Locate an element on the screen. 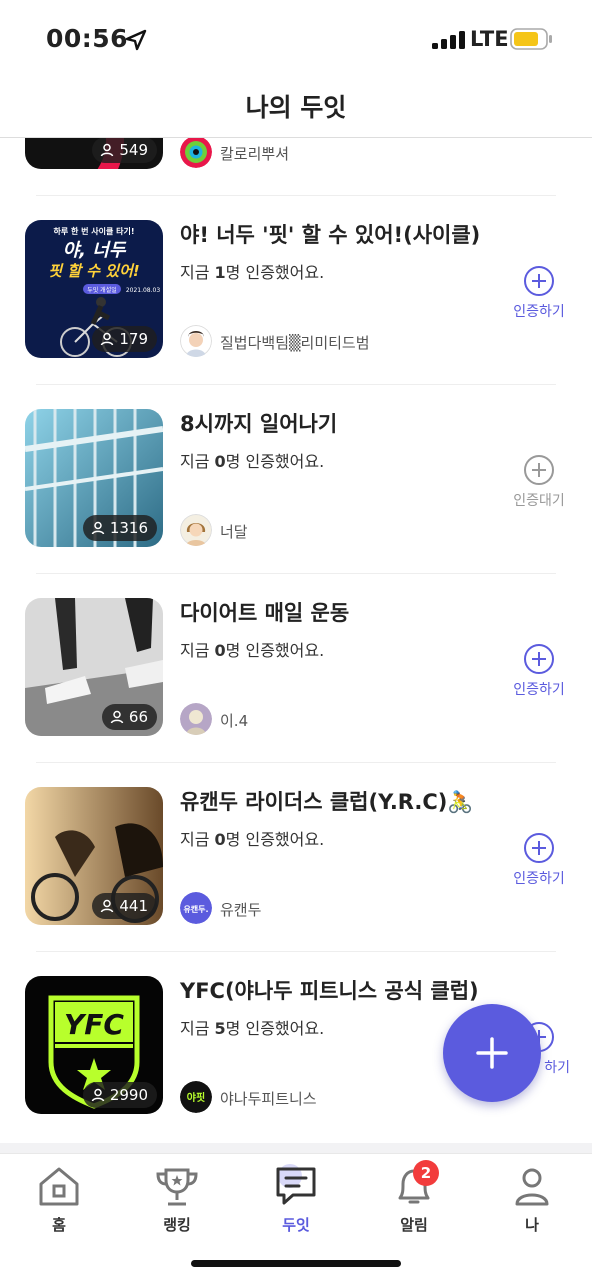  create-doit-button is located at coordinates (492, 1053).